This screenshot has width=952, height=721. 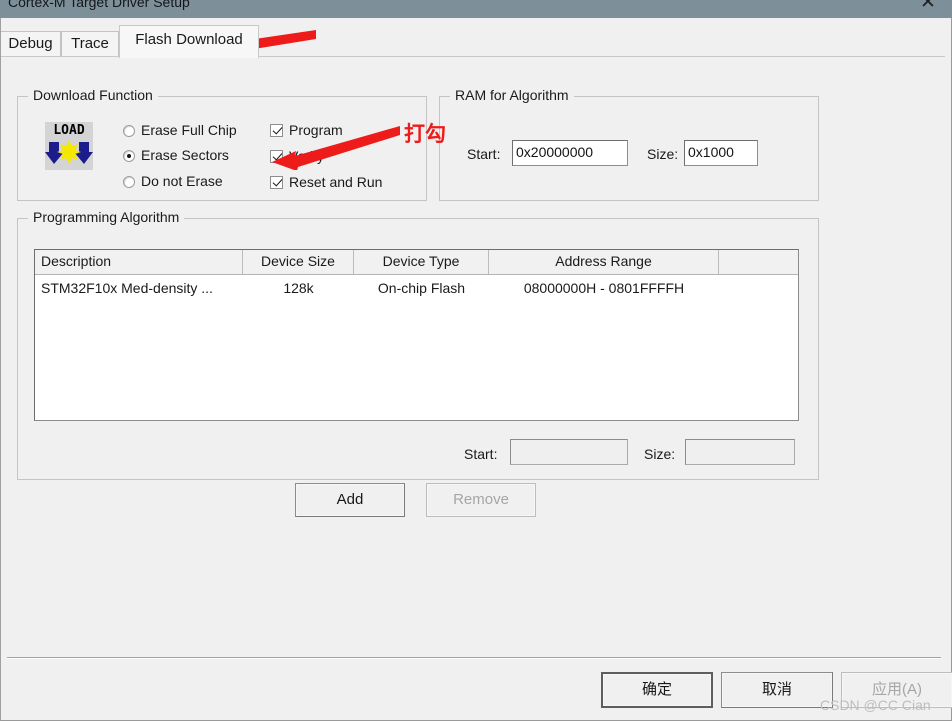 I want to click on programming-algorithm-group-title: Programming Algorithm, so click(x=106, y=217).